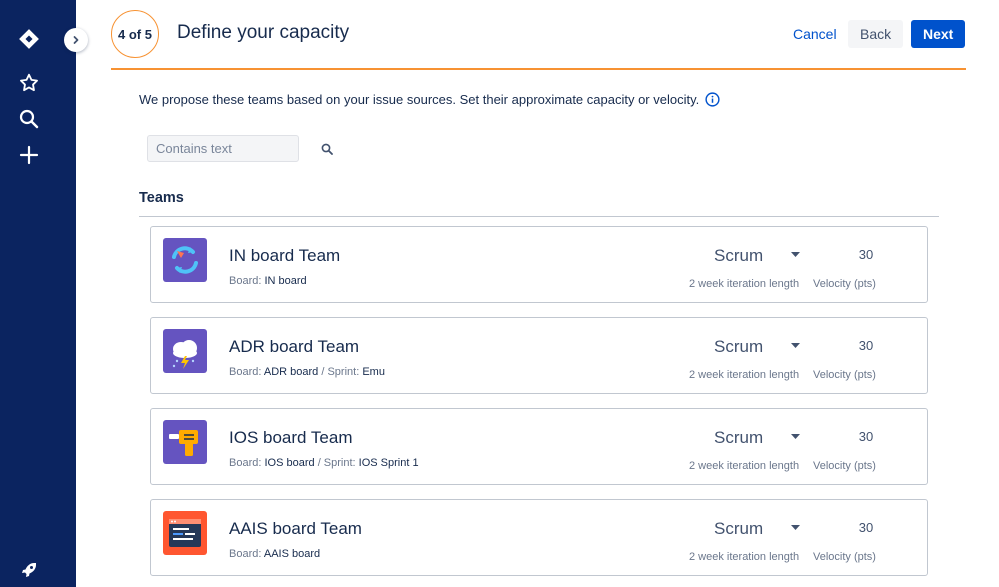 The width and height of the screenshot is (999, 587). I want to click on board-value: ADR board, so click(291, 372).